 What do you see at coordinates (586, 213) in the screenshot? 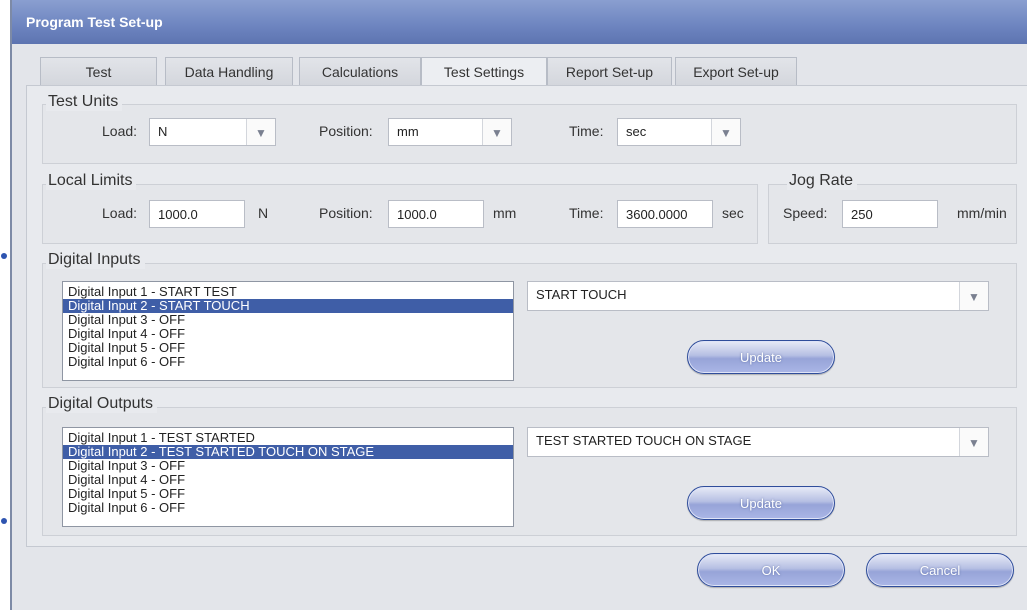
I see `time-limit-label: Time:` at bounding box center [586, 213].